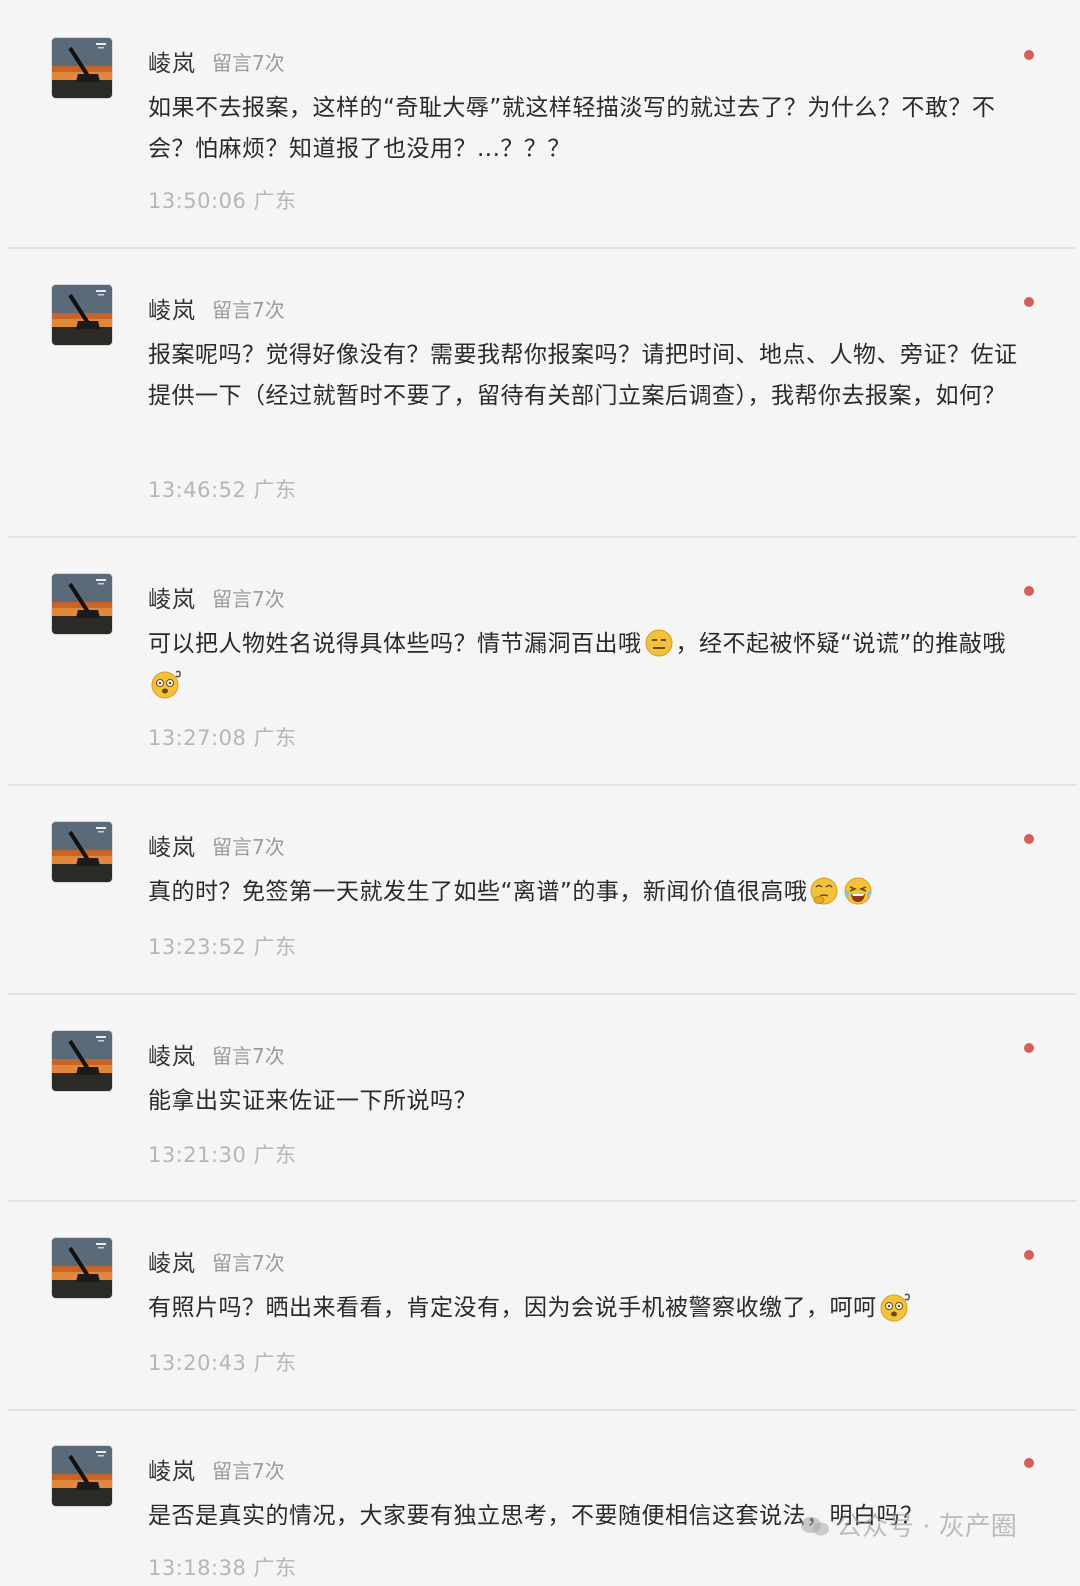 Image resolution: width=1080 pixels, height=1586 pixels. Describe the element at coordinates (840, 644) in the screenshot. I see `comment-text-part: ，经不起被怀疑“说谎”的推敲哦` at that location.